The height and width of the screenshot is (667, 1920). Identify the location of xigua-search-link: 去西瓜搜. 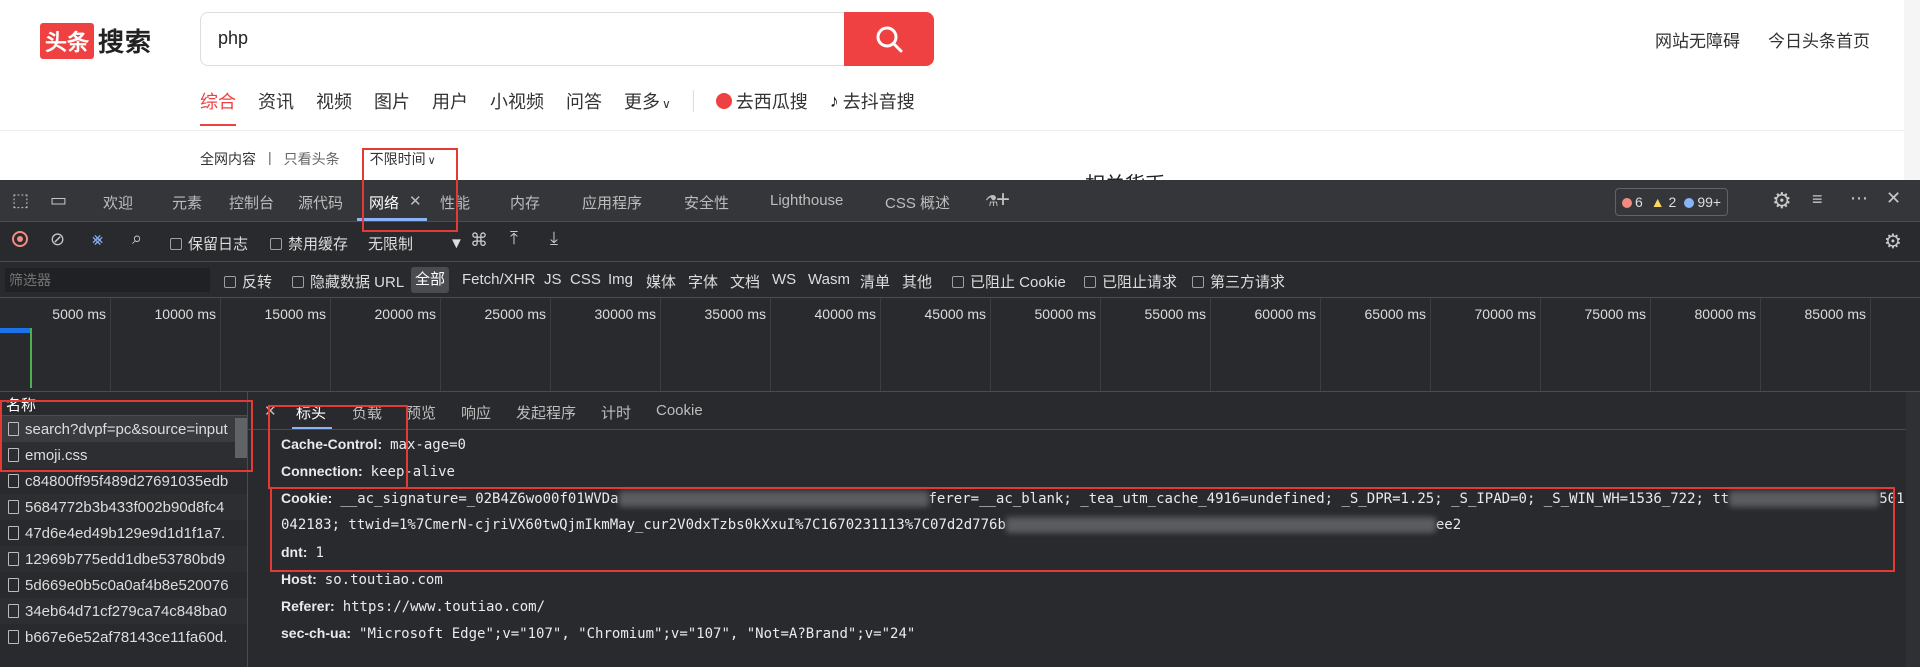
(761, 101).